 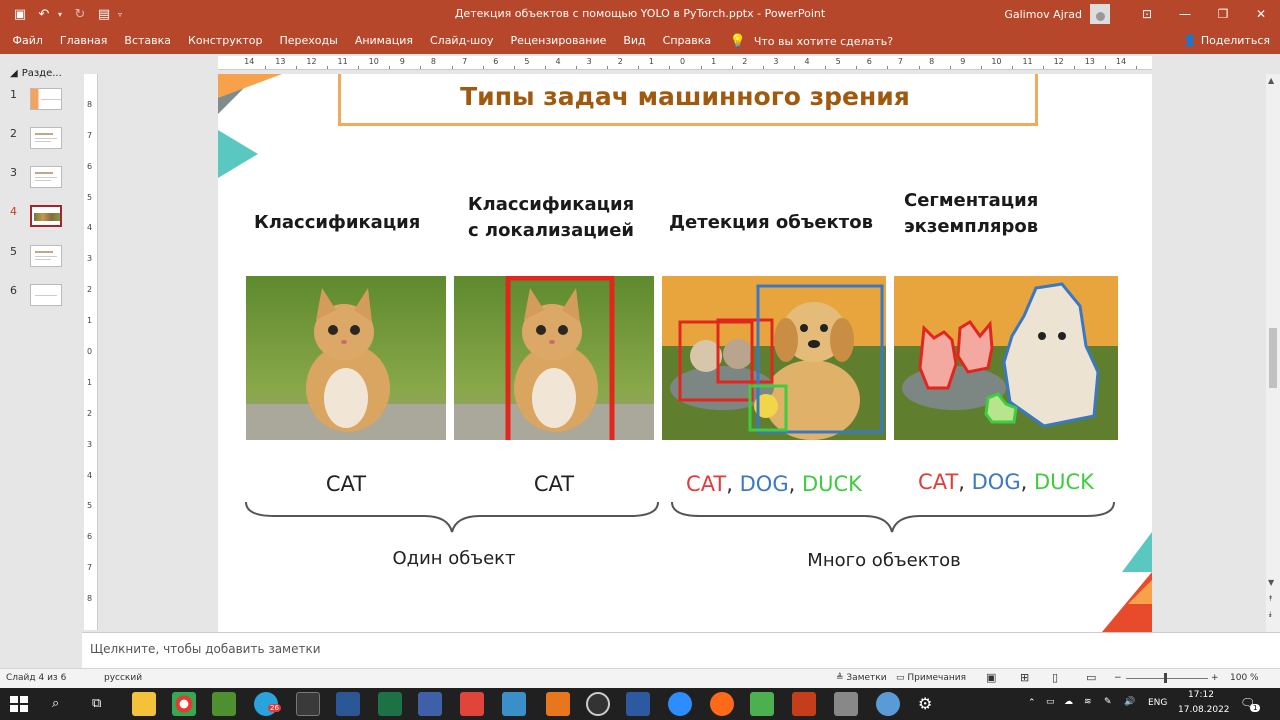 What do you see at coordinates (1050, 702) in the screenshot?
I see `battery-icon: ▭` at bounding box center [1050, 702].